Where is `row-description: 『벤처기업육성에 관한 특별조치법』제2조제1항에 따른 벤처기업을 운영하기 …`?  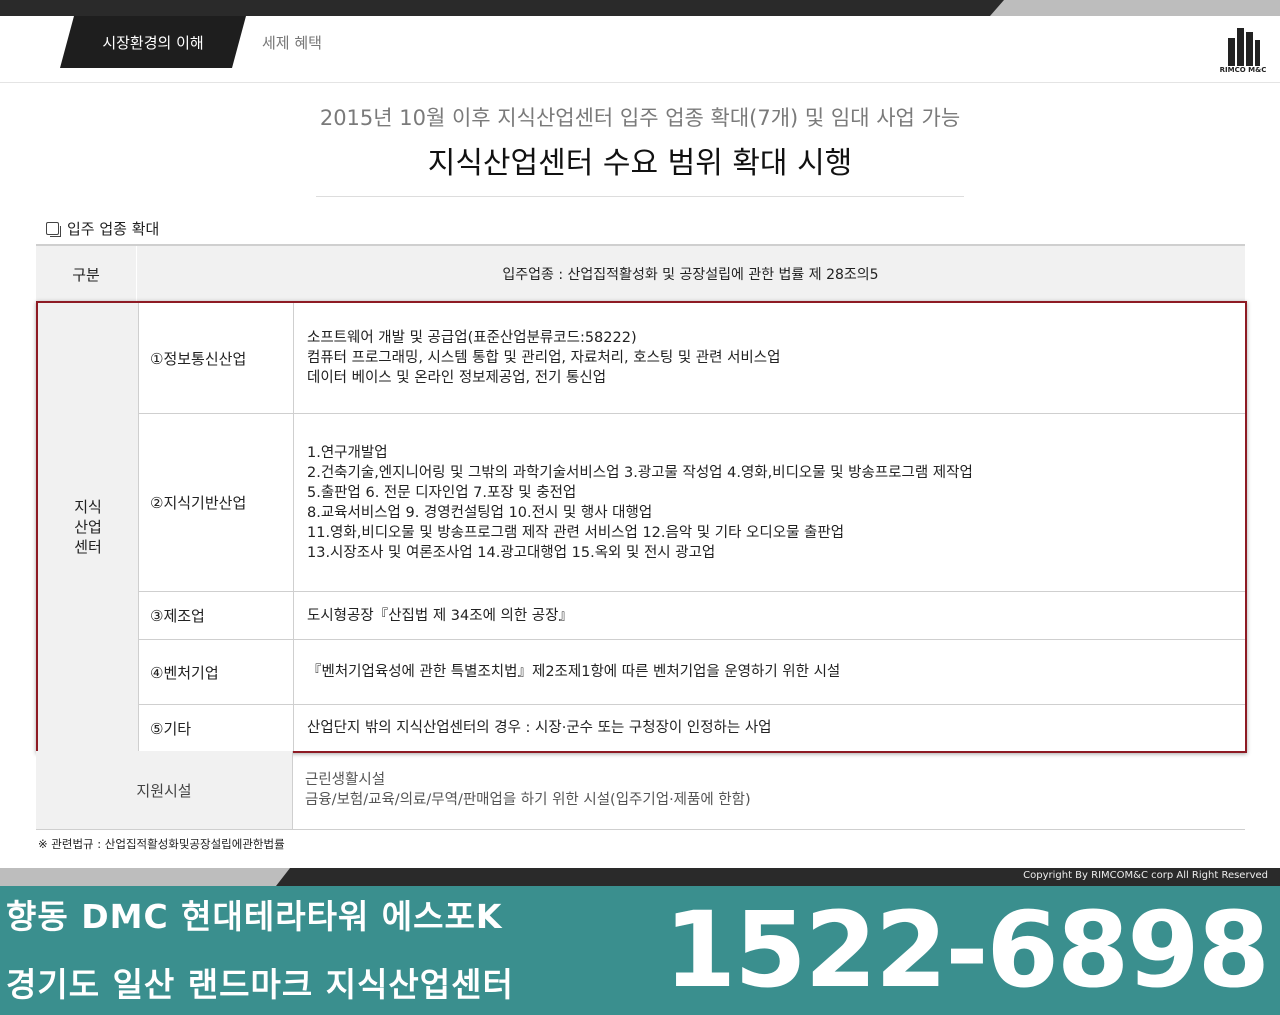 row-description: 『벤처기업육성에 관한 특별조치법』제2조제1항에 따른 벤처기업을 운영하기 … is located at coordinates (574, 672).